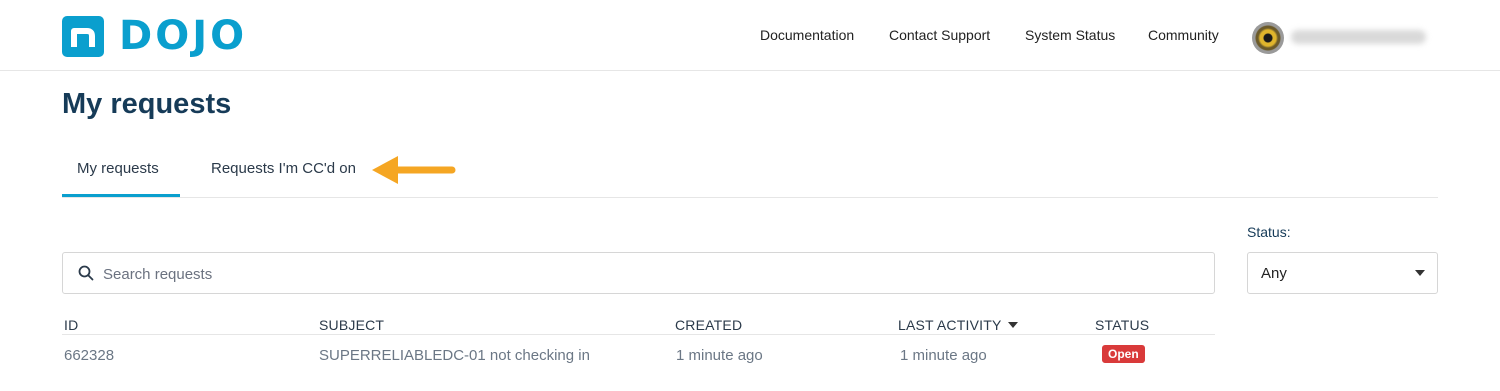 This screenshot has height=391, width=1500. What do you see at coordinates (86, 273) in the screenshot?
I see `search-icon` at bounding box center [86, 273].